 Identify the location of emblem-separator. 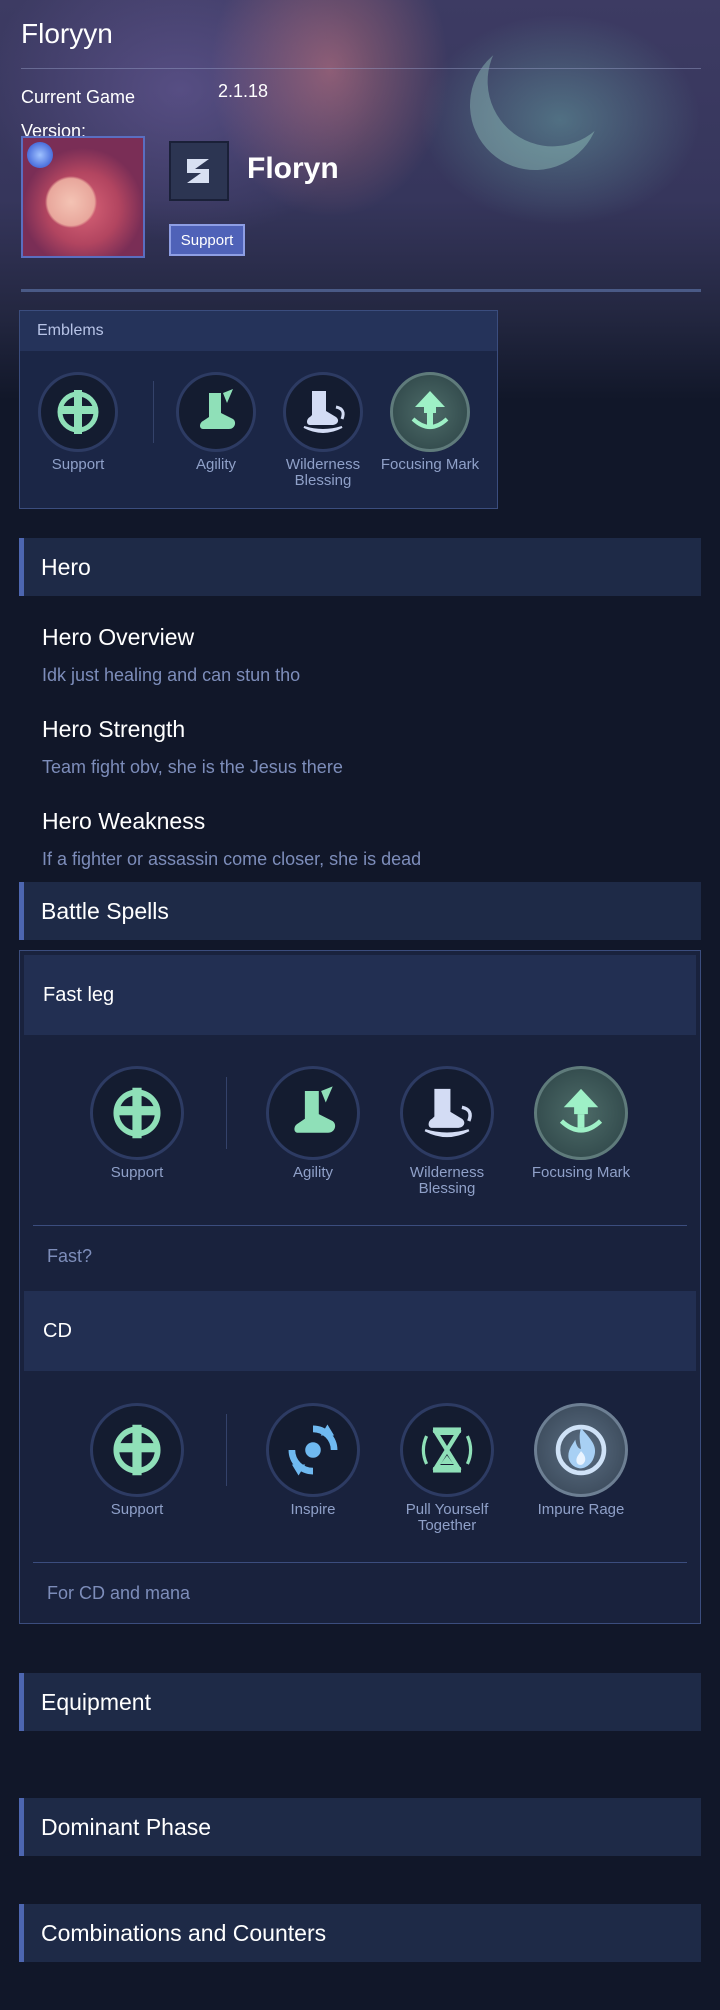
(153, 412).